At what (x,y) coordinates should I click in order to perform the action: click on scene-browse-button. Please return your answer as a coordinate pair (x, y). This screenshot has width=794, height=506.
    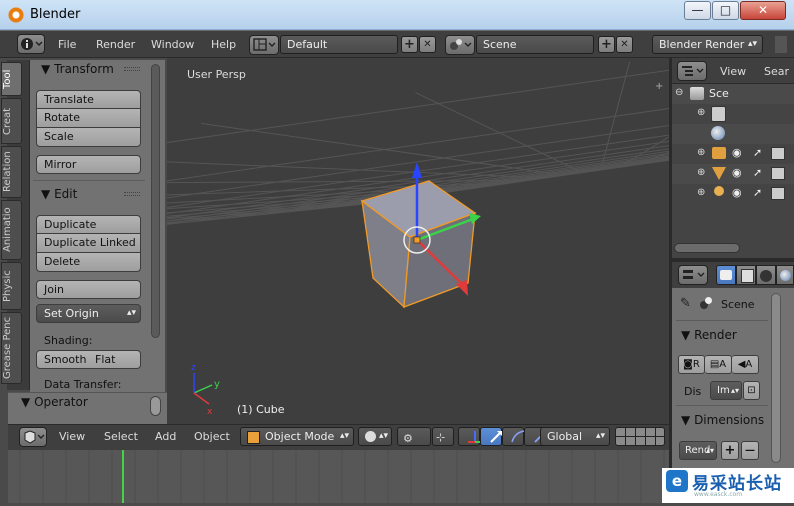
    Looking at the image, I should click on (460, 45).